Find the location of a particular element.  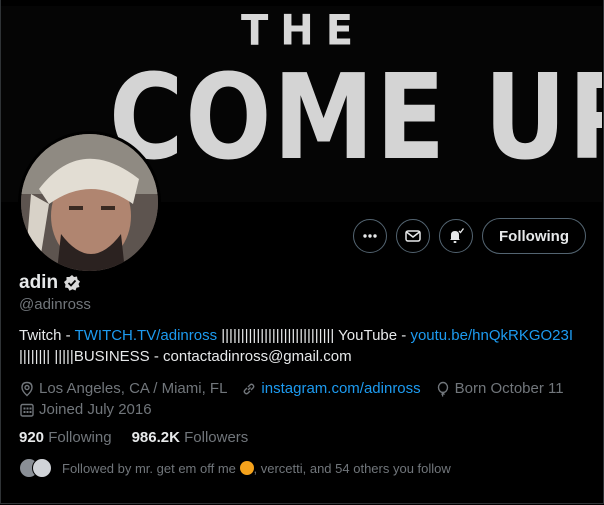

message-button is located at coordinates (413, 236).